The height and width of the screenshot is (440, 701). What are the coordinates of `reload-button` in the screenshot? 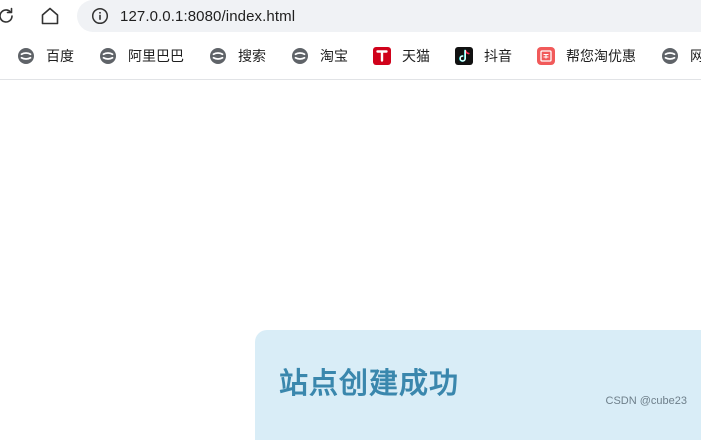 It's located at (9, 16).